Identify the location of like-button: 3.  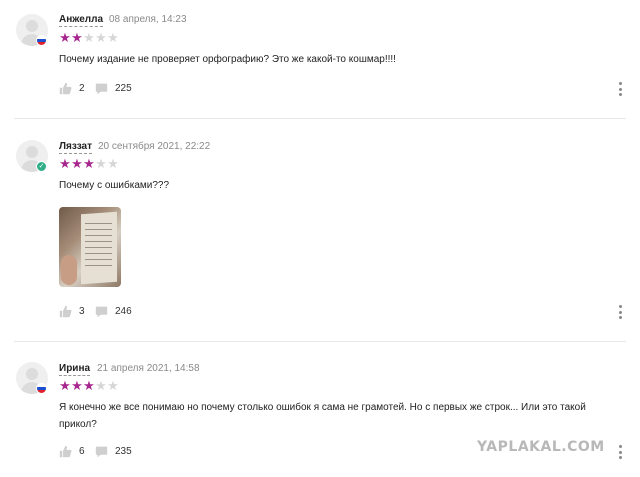
(72, 311).